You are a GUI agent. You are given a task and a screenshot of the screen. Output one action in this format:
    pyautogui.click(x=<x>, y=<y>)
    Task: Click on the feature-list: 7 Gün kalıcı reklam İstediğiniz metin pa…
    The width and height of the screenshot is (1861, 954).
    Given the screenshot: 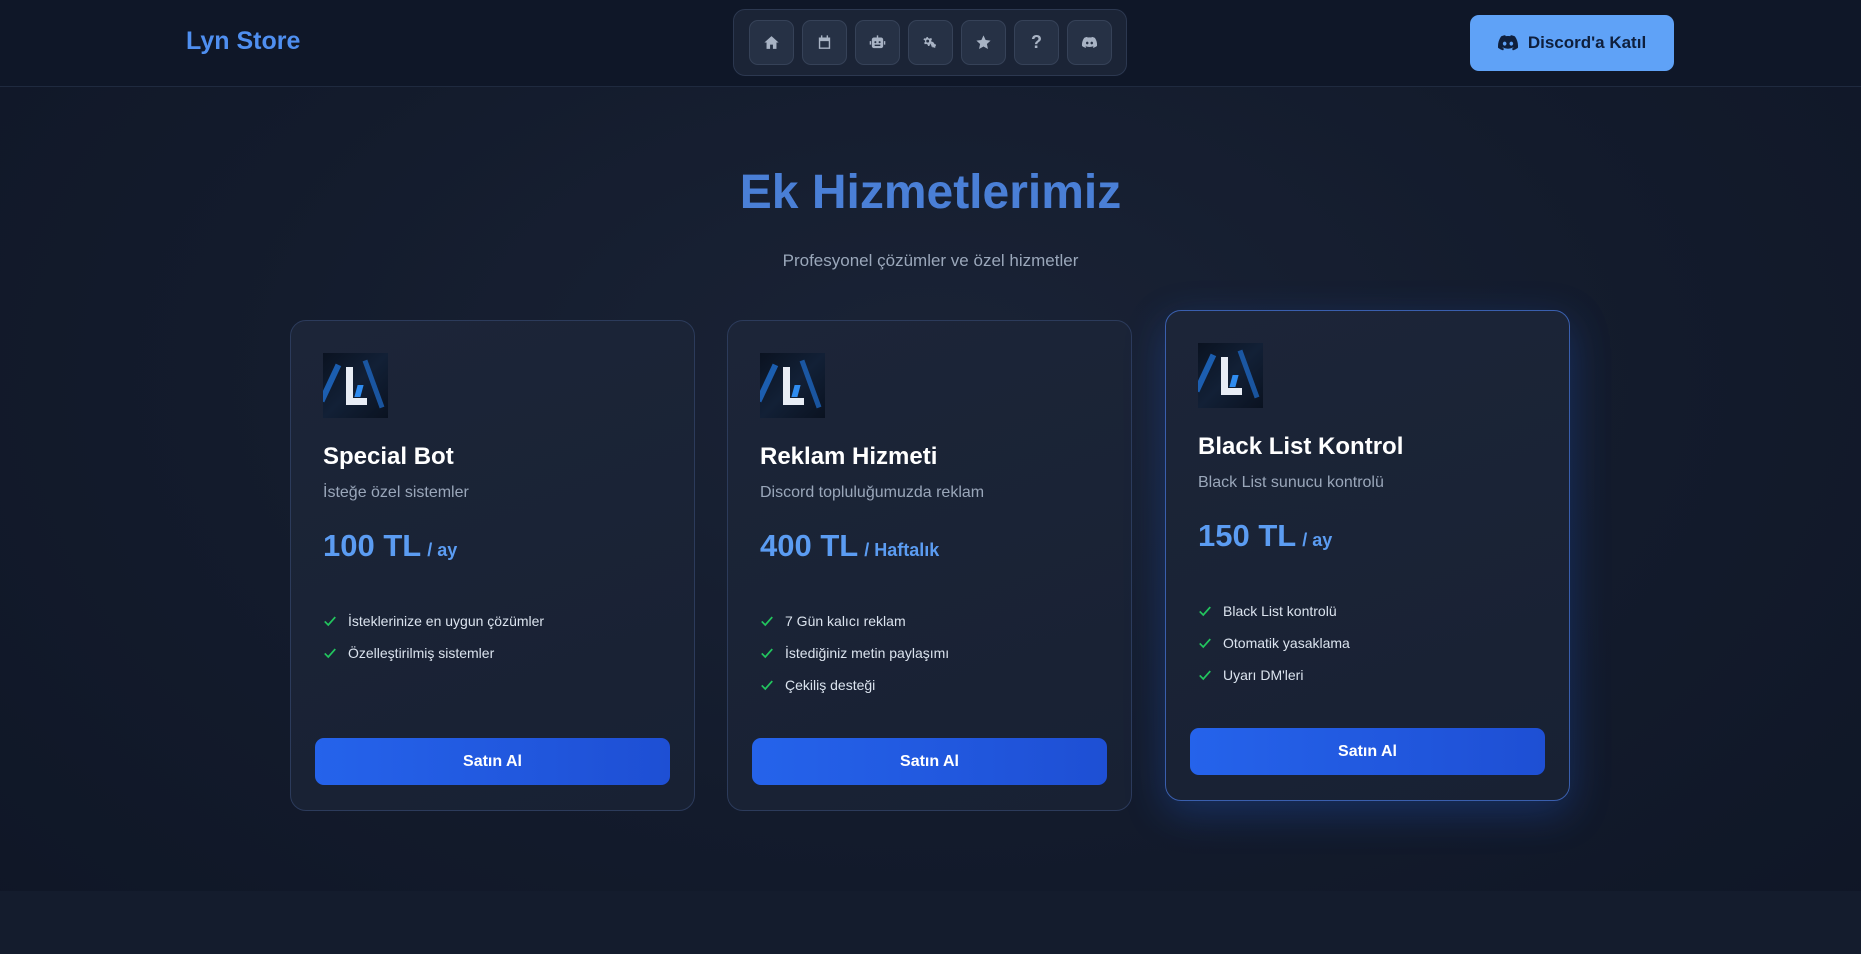 What is the action you would take?
    pyautogui.click(x=854, y=653)
    